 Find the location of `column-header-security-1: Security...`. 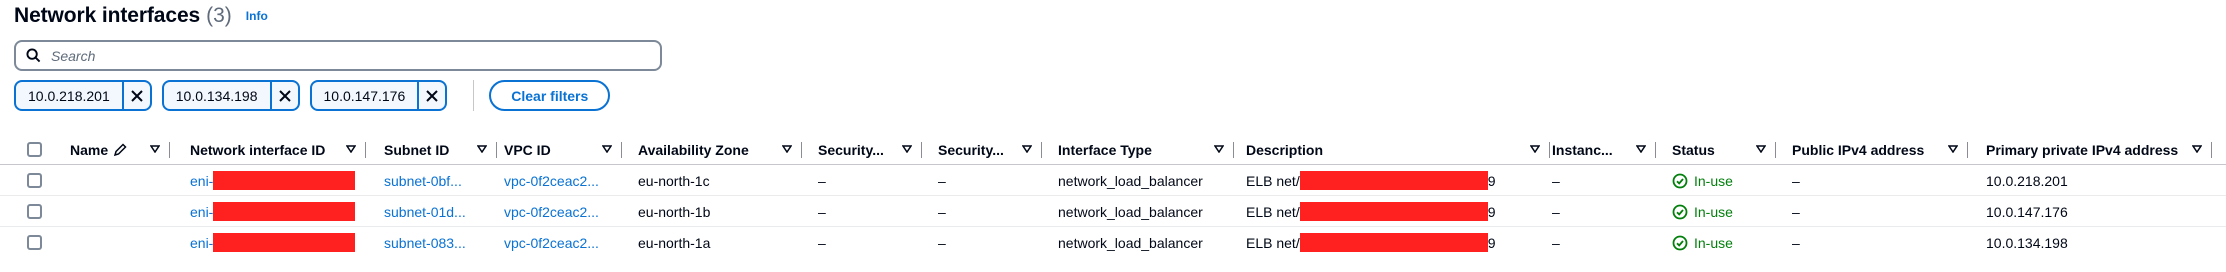

column-header-security-1: Security... is located at coordinates (870, 149).